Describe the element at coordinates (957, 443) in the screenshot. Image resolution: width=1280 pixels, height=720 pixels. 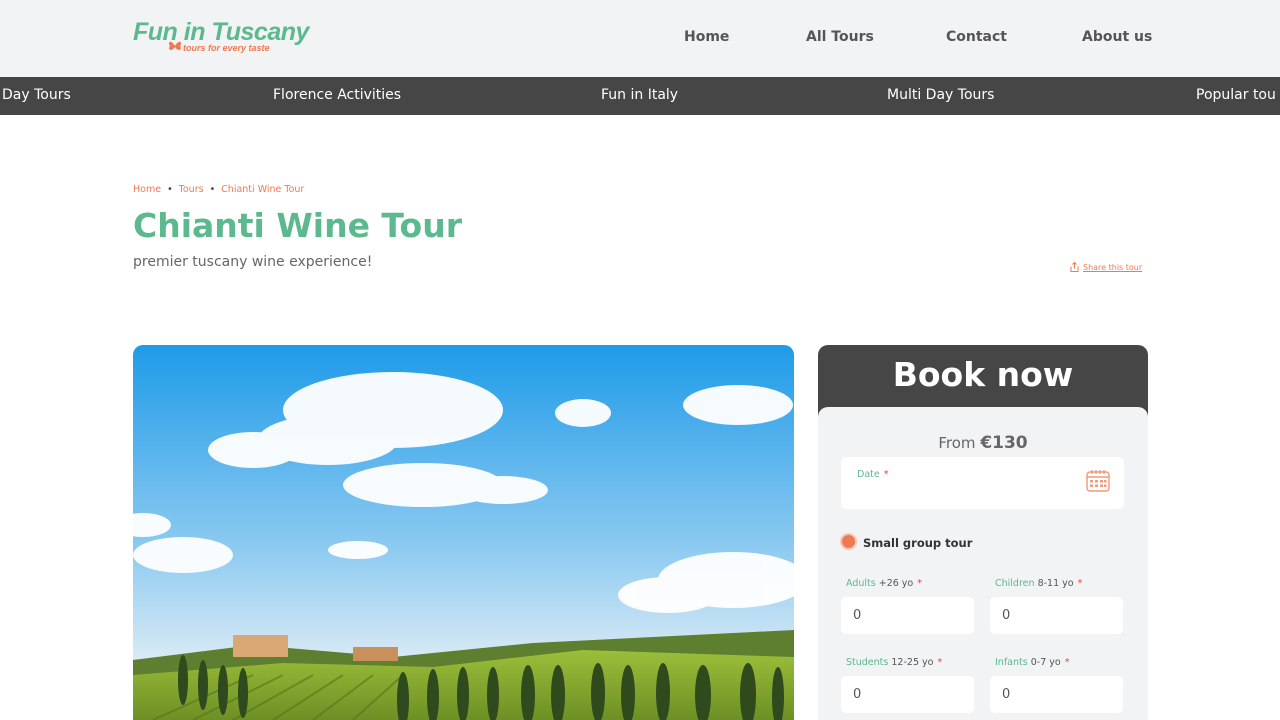
I see `price-from-label: From` at that location.